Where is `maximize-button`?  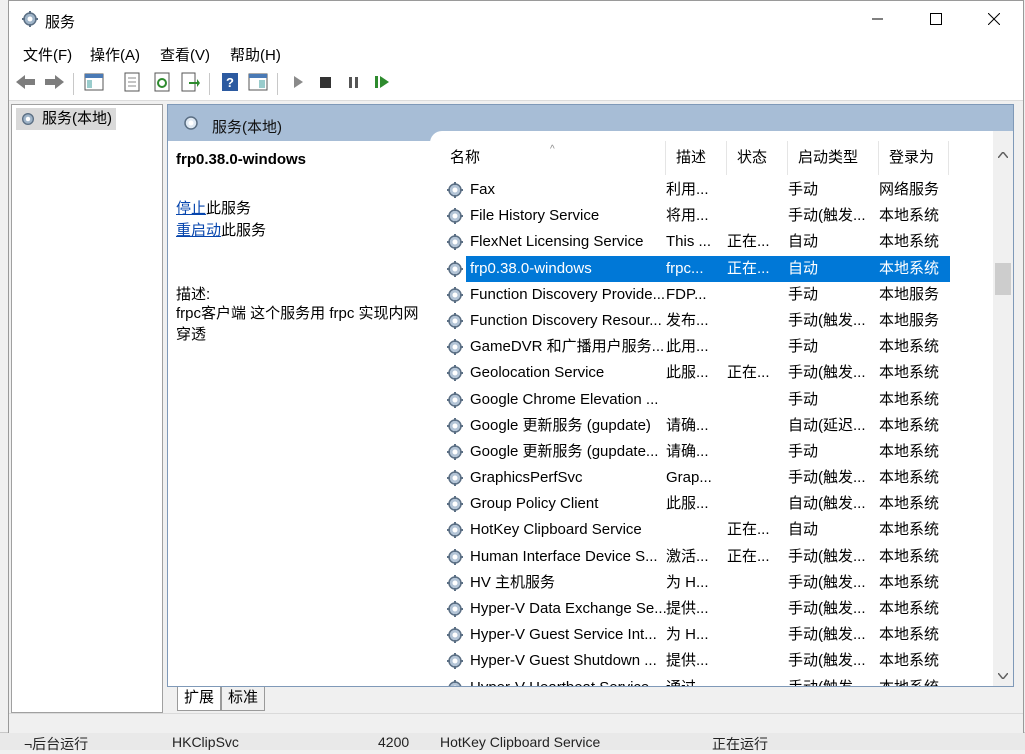 maximize-button is located at coordinates (936, 20).